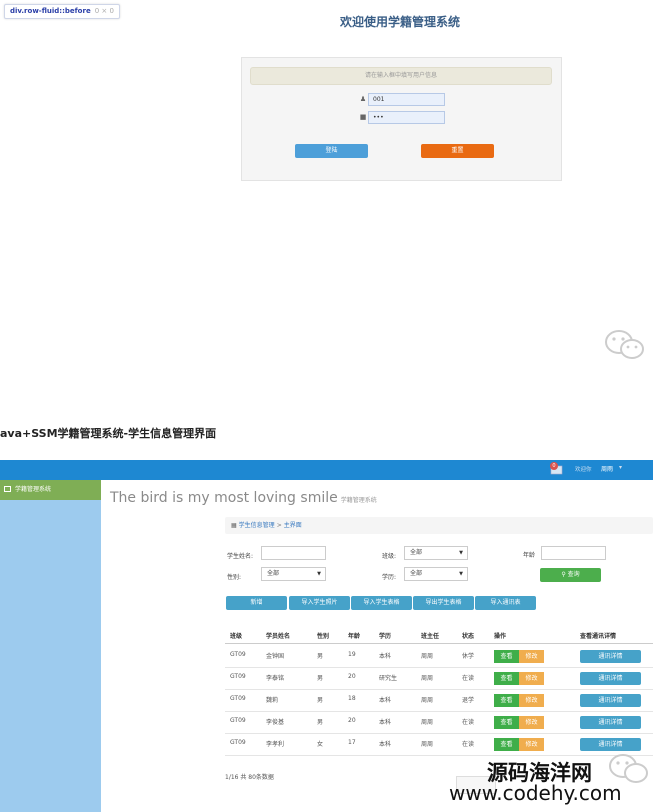 This screenshot has width=653, height=812. What do you see at coordinates (320, 744) in the screenshot?
I see `table-cell-gender: 女` at bounding box center [320, 744].